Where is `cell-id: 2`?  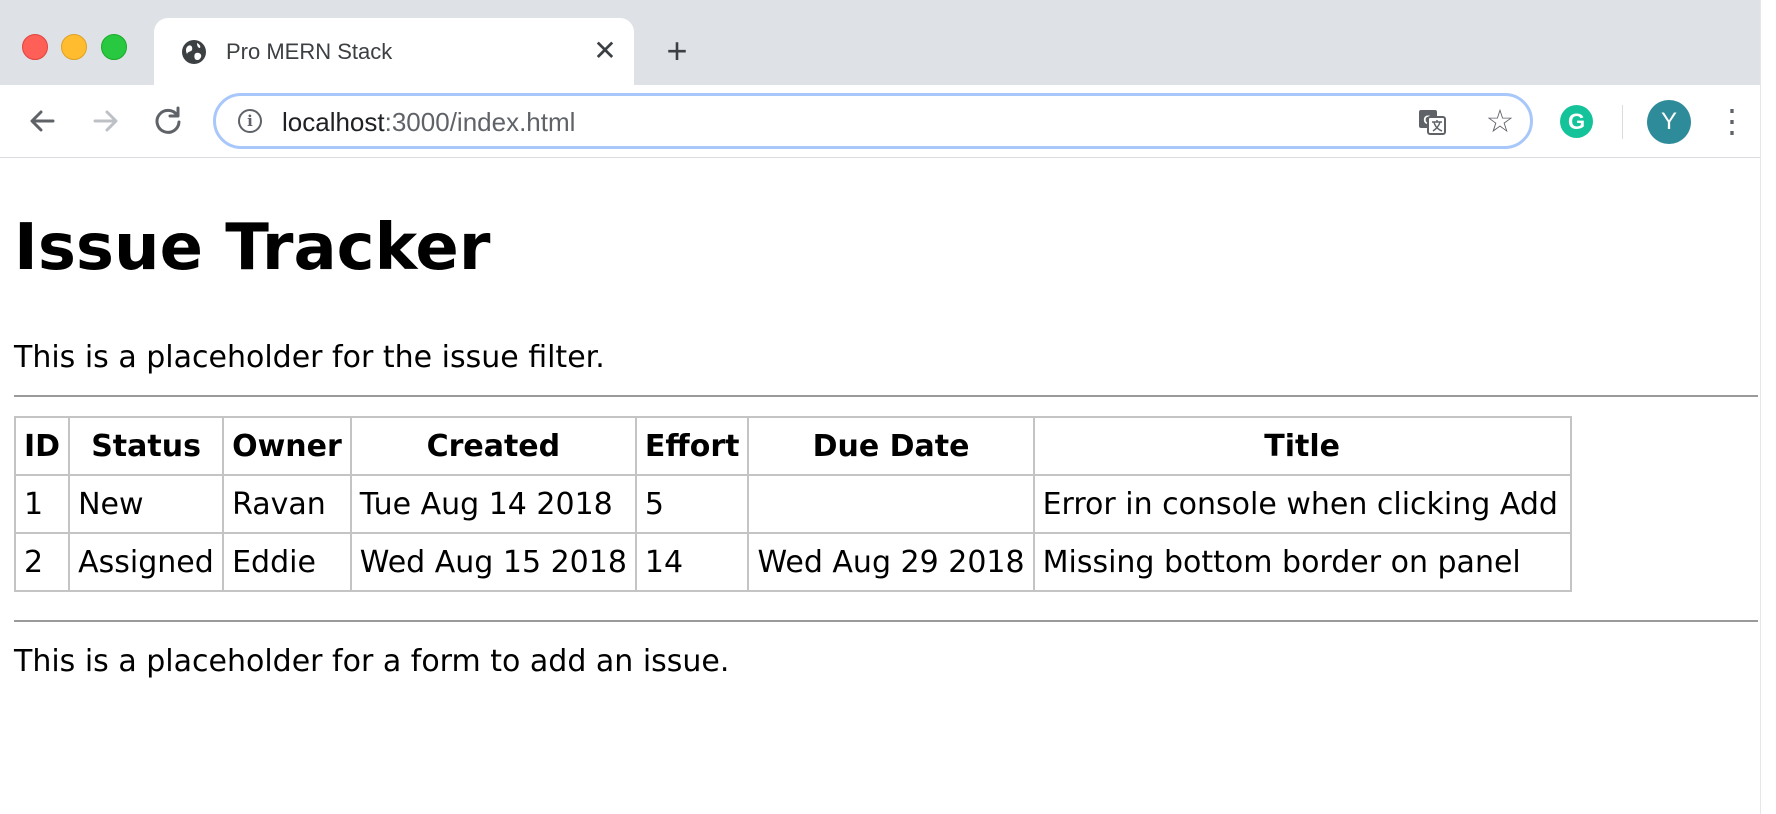
cell-id: 2 is located at coordinates (42, 562).